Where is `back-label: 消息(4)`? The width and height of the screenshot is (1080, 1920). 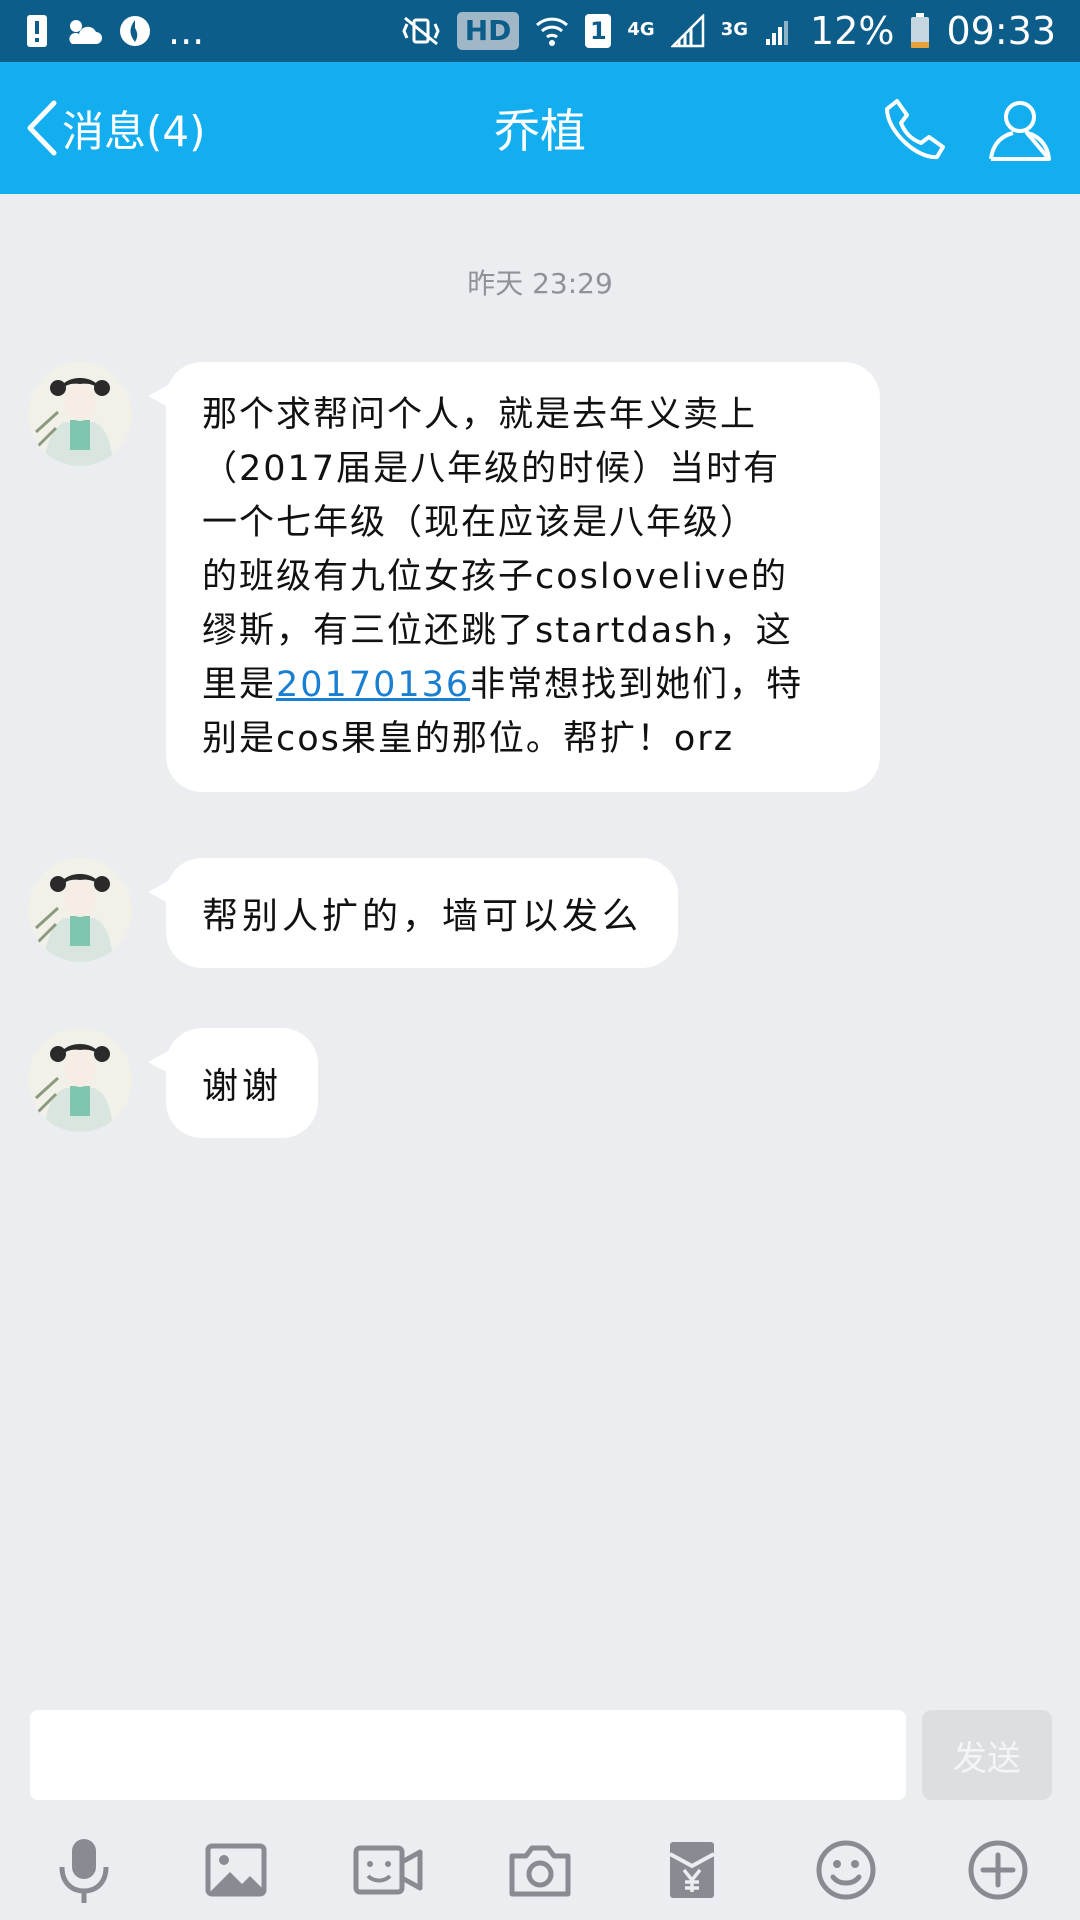 back-label: 消息(4) is located at coordinates (134, 131).